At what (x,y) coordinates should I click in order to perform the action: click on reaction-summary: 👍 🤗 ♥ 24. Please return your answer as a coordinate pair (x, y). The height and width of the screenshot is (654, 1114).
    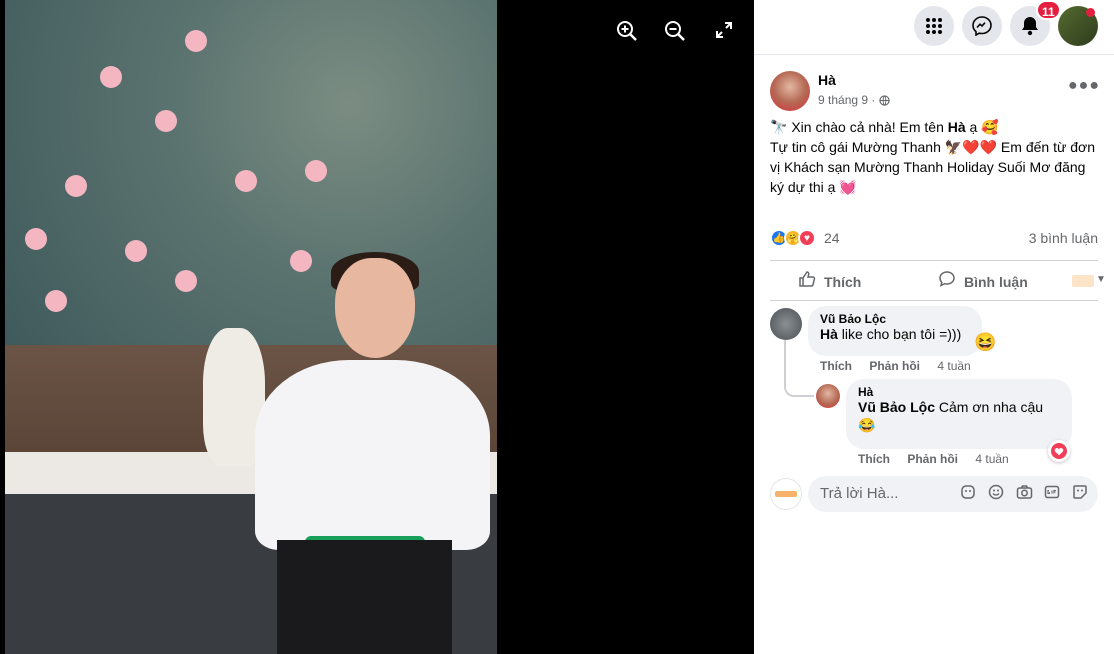
    Looking at the image, I should click on (805, 238).